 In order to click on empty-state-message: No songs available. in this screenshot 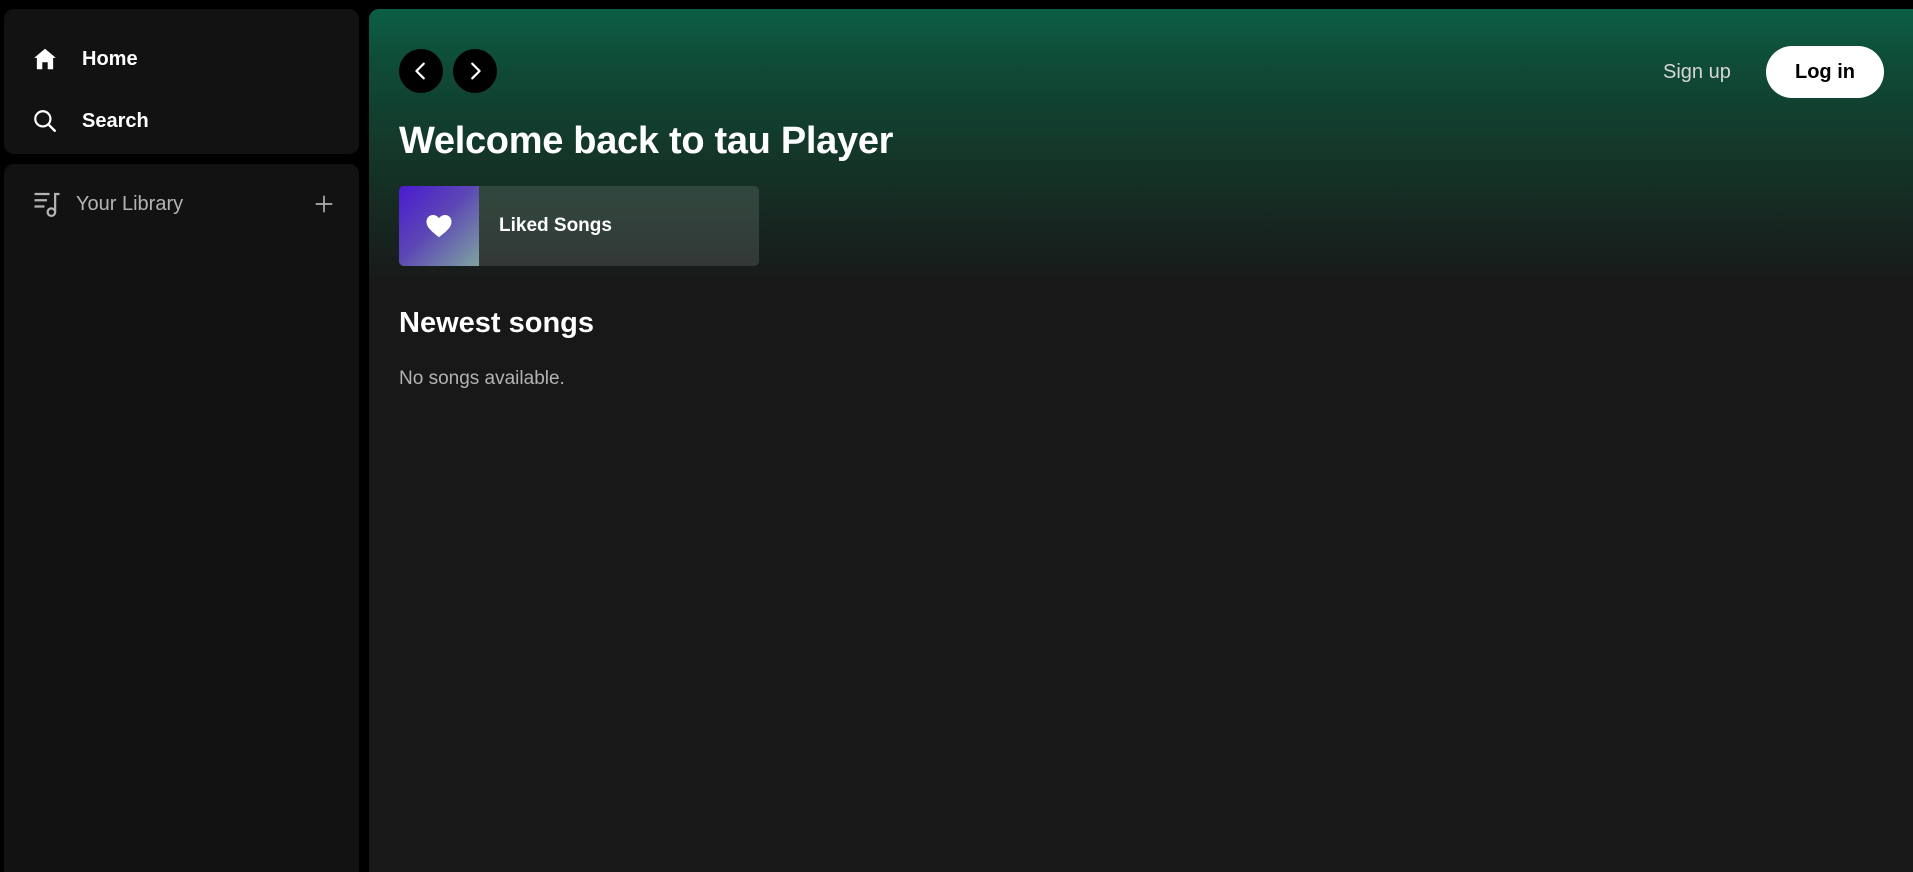, I will do `click(482, 378)`.